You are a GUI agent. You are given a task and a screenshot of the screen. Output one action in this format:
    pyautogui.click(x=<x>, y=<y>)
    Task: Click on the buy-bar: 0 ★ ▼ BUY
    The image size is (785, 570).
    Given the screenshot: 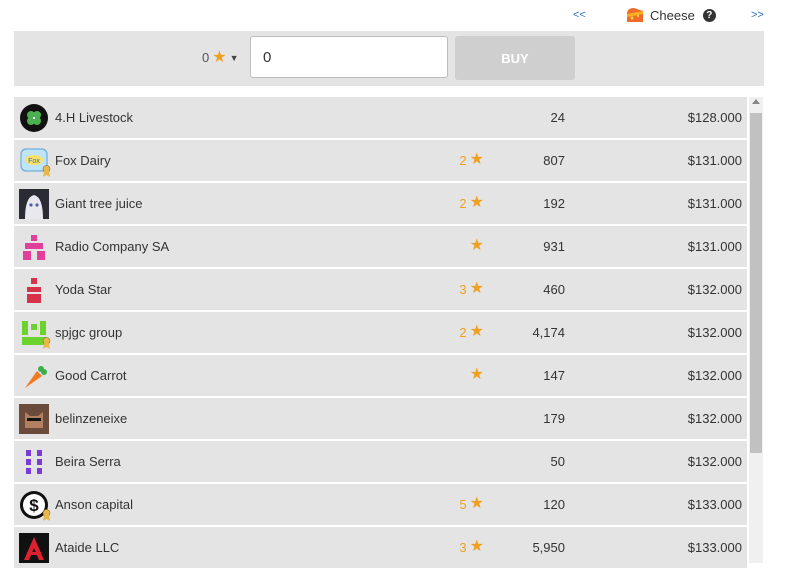 What is the action you would take?
    pyautogui.click(x=389, y=58)
    